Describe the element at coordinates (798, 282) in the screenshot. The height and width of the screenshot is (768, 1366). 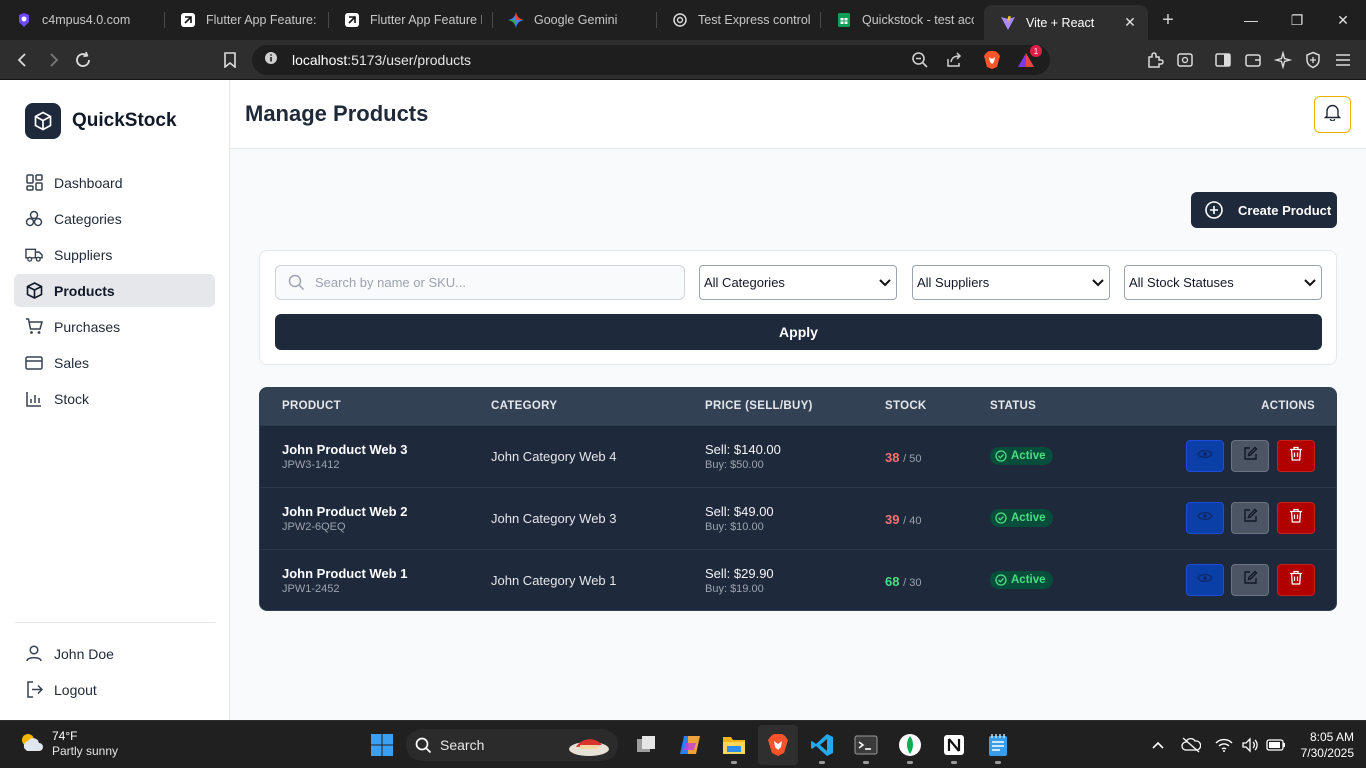
I see `category-select: All Categories` at that location.